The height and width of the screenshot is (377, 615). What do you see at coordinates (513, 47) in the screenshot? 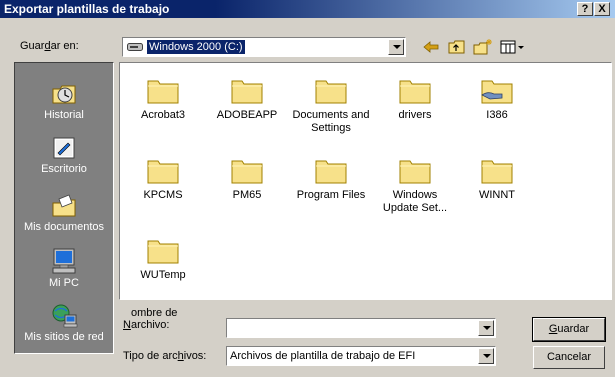
I see `view-menu-icon` at bounding box center [513, 47].